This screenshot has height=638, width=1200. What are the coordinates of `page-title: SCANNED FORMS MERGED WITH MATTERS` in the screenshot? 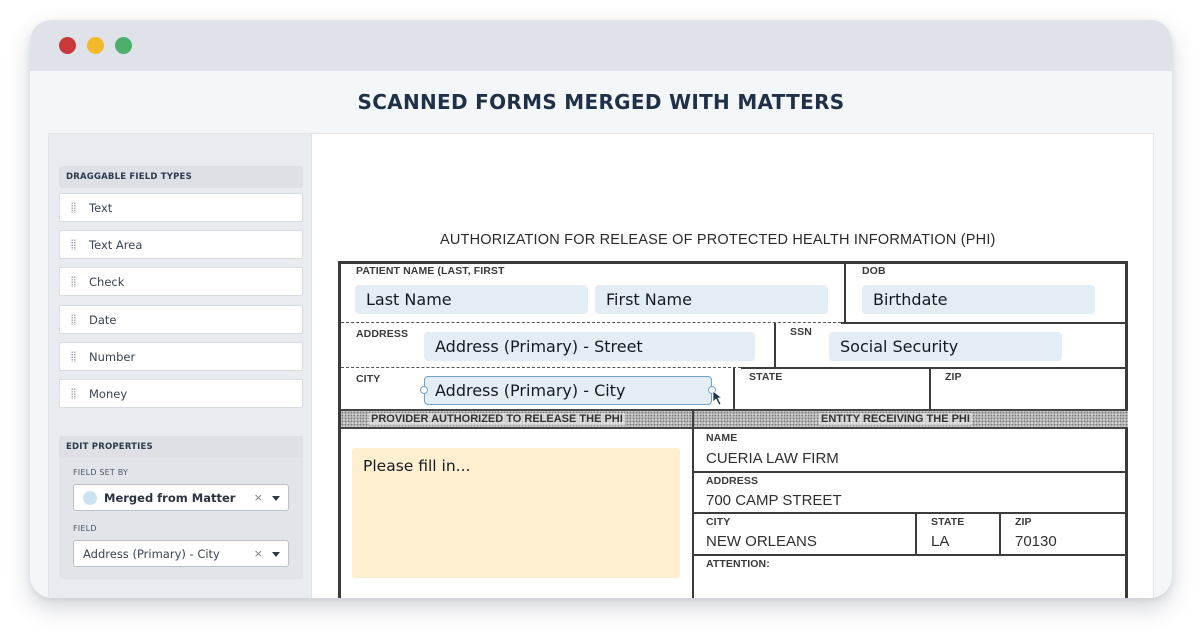 It's located at (601, 102).